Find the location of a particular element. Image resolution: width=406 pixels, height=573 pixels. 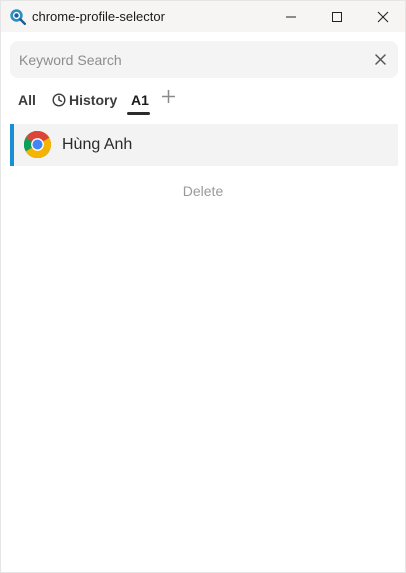

chrome-icon is located at coordinates (37, 144).